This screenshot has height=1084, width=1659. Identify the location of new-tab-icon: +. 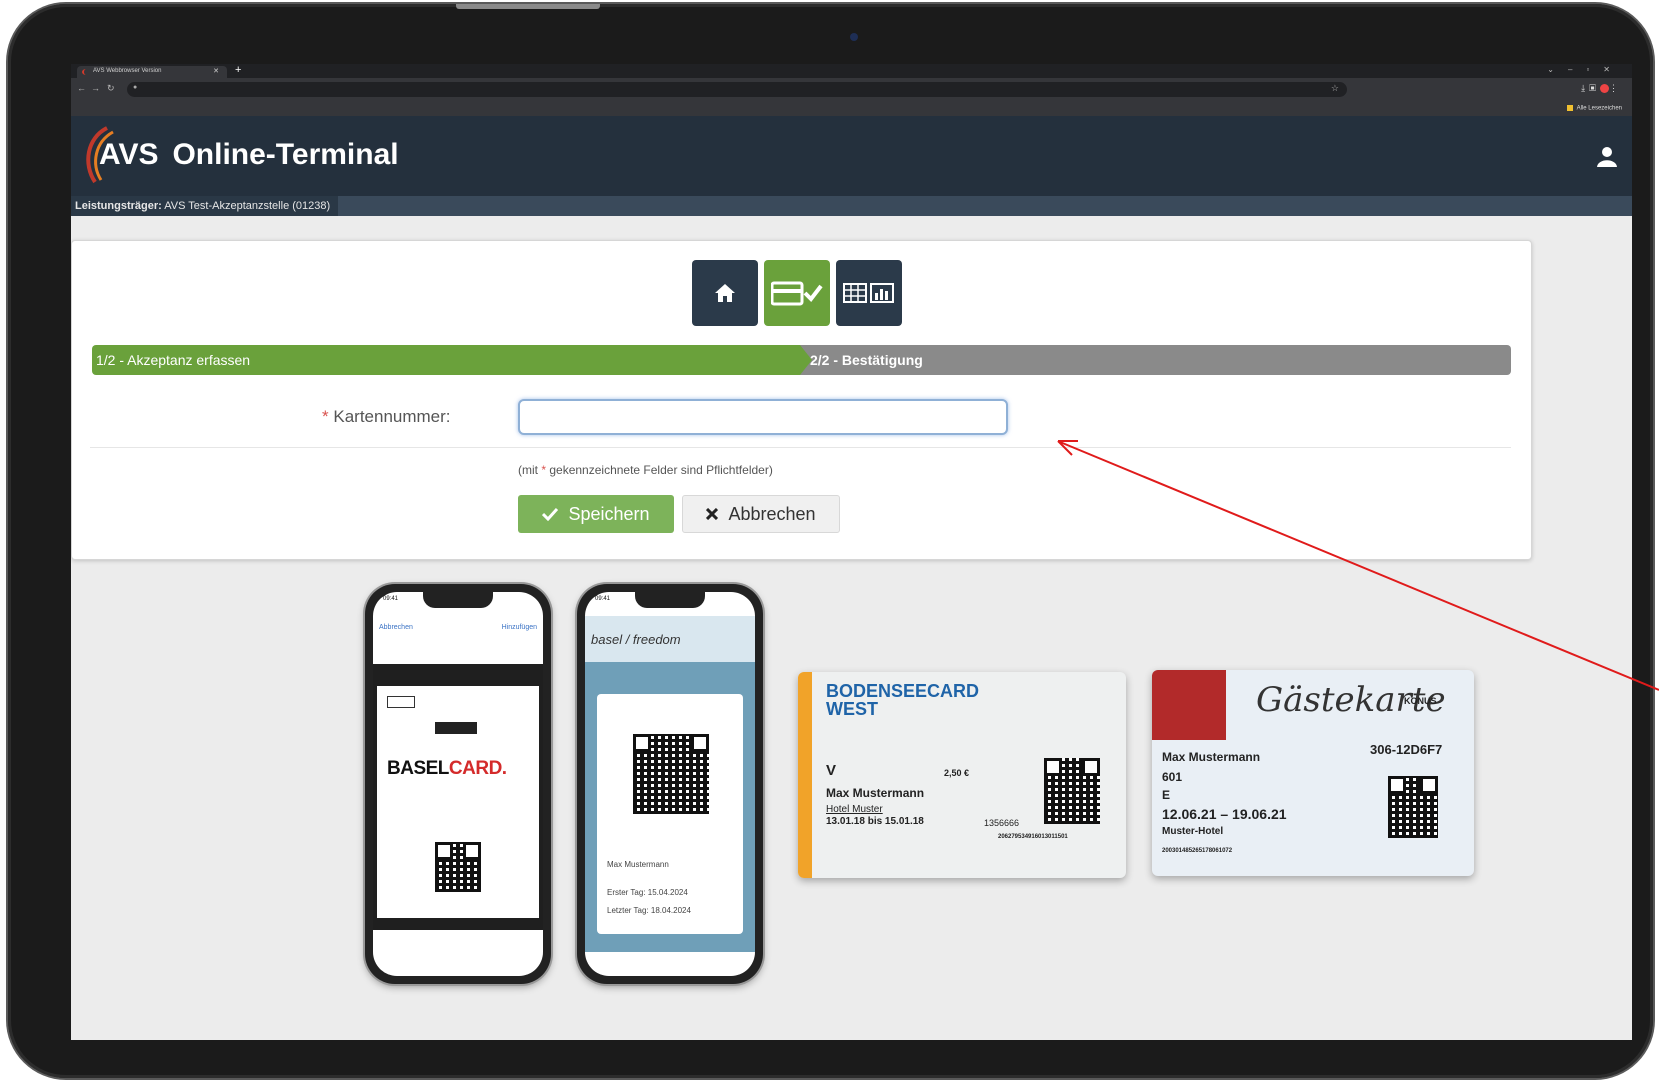
(238, 70).